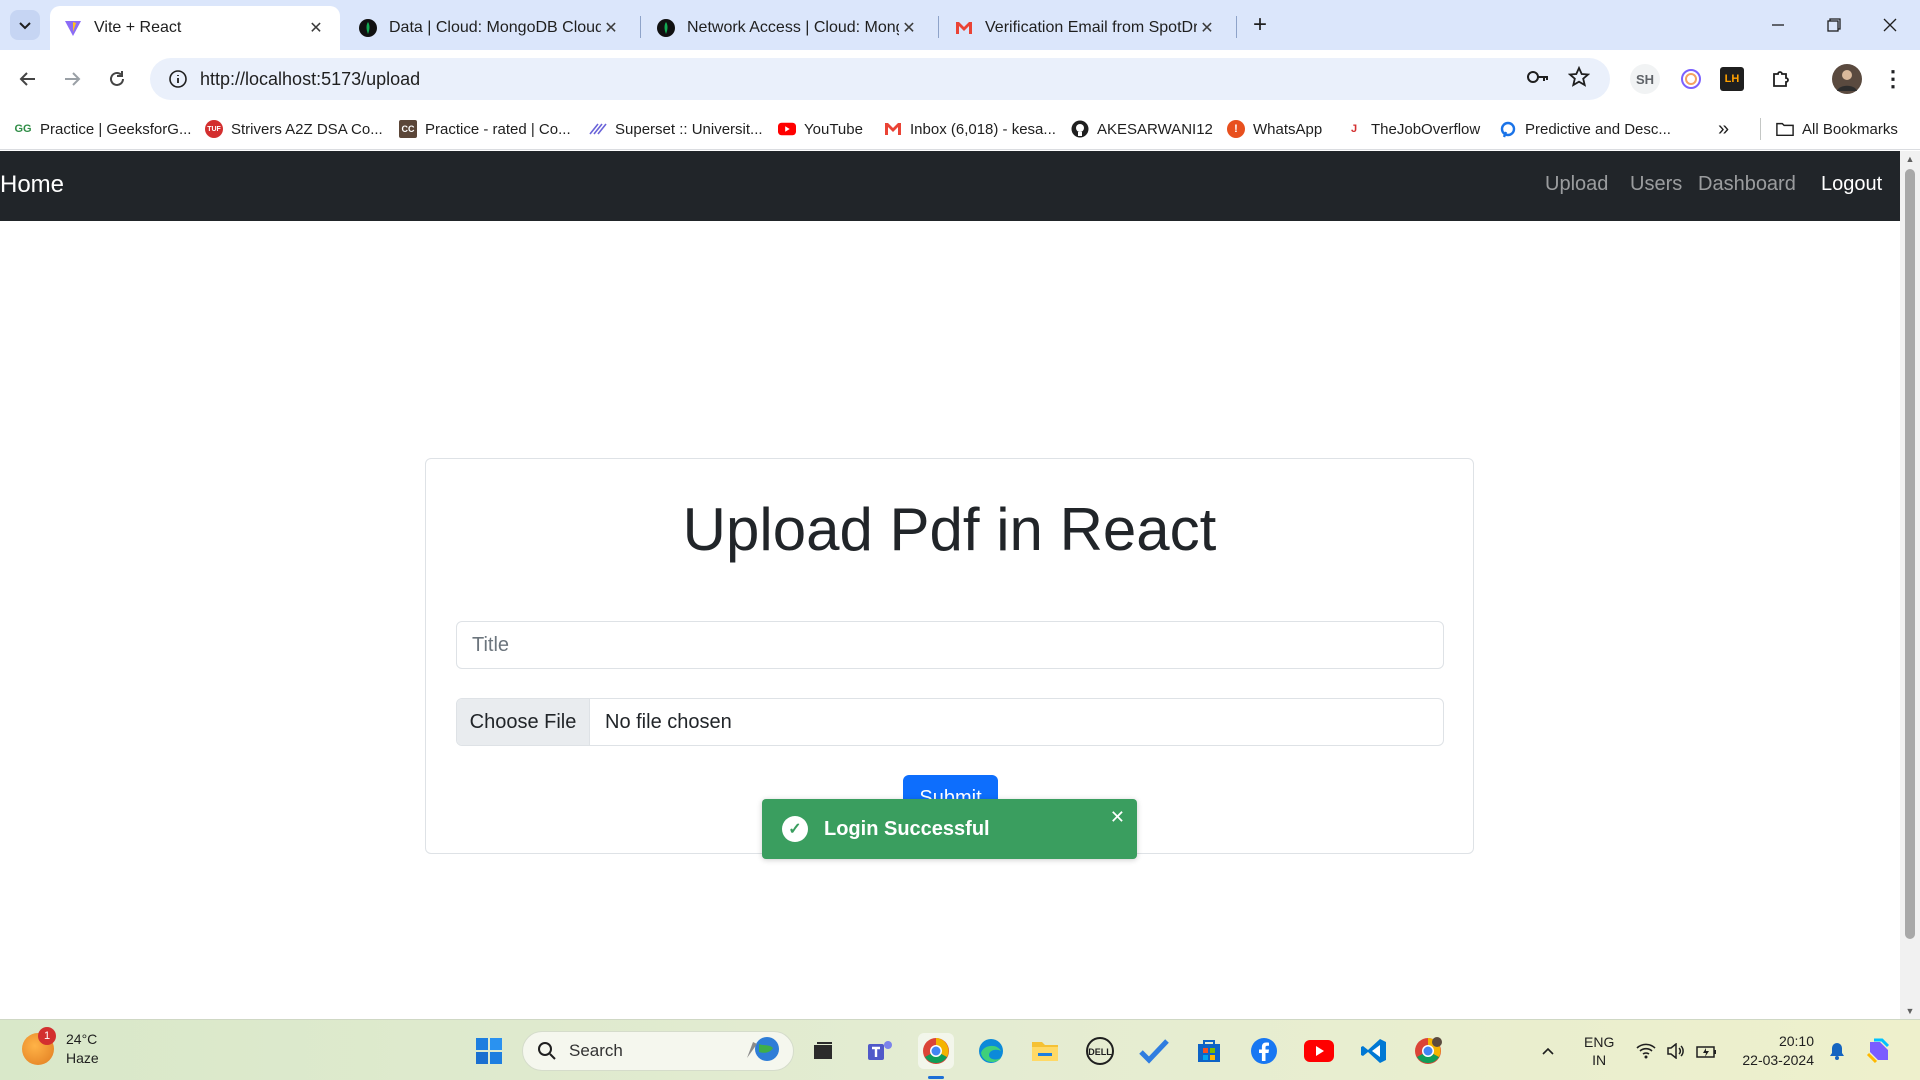 This screenshot has height=1080, width=1920. Describe the element at coordinates (1645, 79) in the screenshot. I see `sh-extension-icon: SH` at that location.